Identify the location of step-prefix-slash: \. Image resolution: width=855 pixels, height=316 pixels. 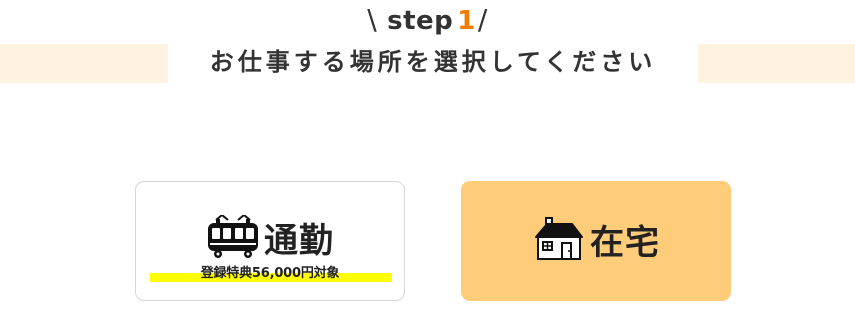
(372, 19).